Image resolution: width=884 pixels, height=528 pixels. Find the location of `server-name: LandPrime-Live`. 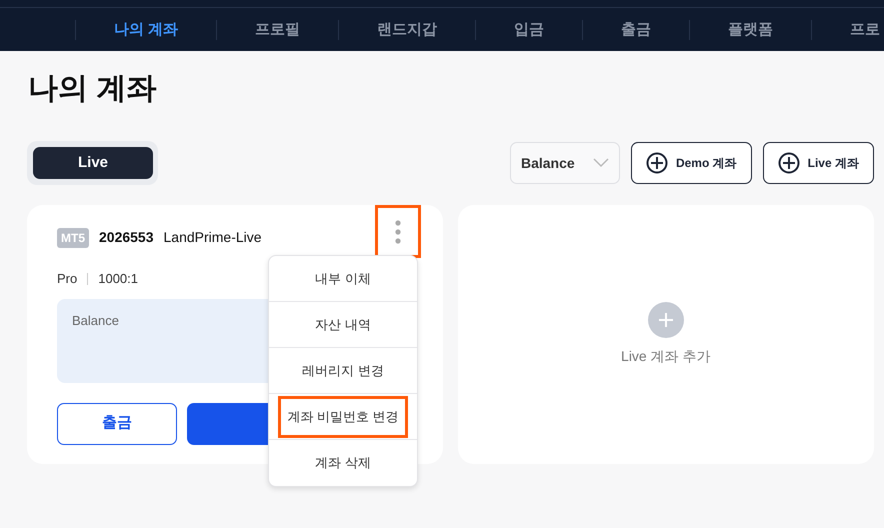

server-name: LandPrime-Live is located at coordinates (213, 237).